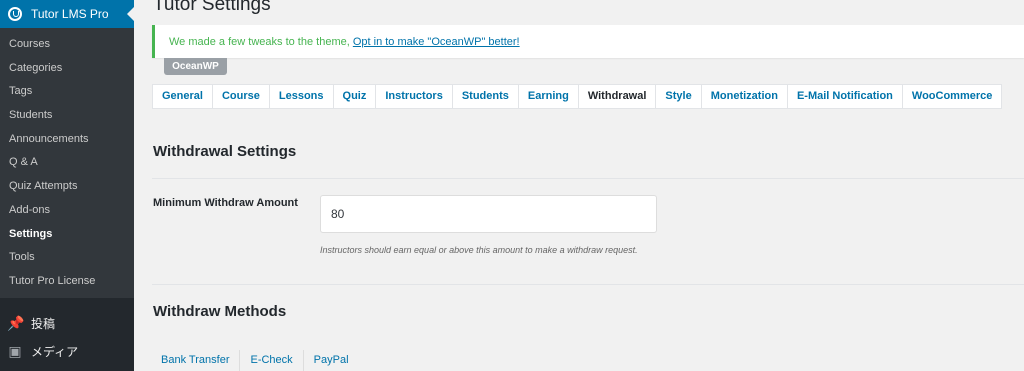 The image size is (1024, 371). What do you see at coordinates (488, 214) in the screenshot?
I see `min-withdraw-input` at bounding box center [488, 214].